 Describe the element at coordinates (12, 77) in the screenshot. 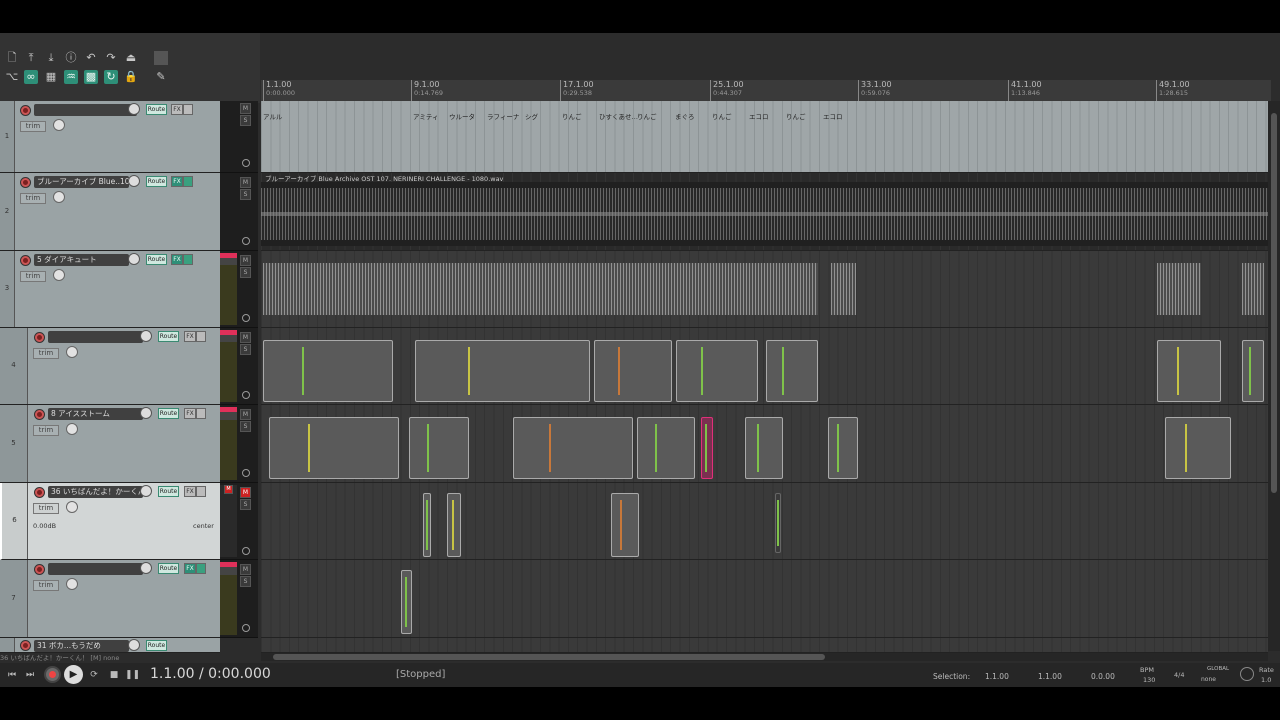

I see `cursor-icon: ⌥` at that location.